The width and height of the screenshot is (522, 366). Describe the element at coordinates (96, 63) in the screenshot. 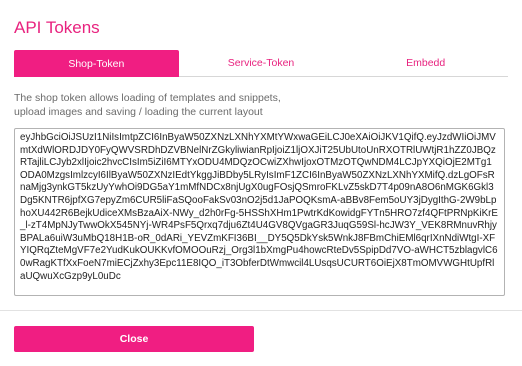

I see `tab-shop-token: Shop-Token` at that location.